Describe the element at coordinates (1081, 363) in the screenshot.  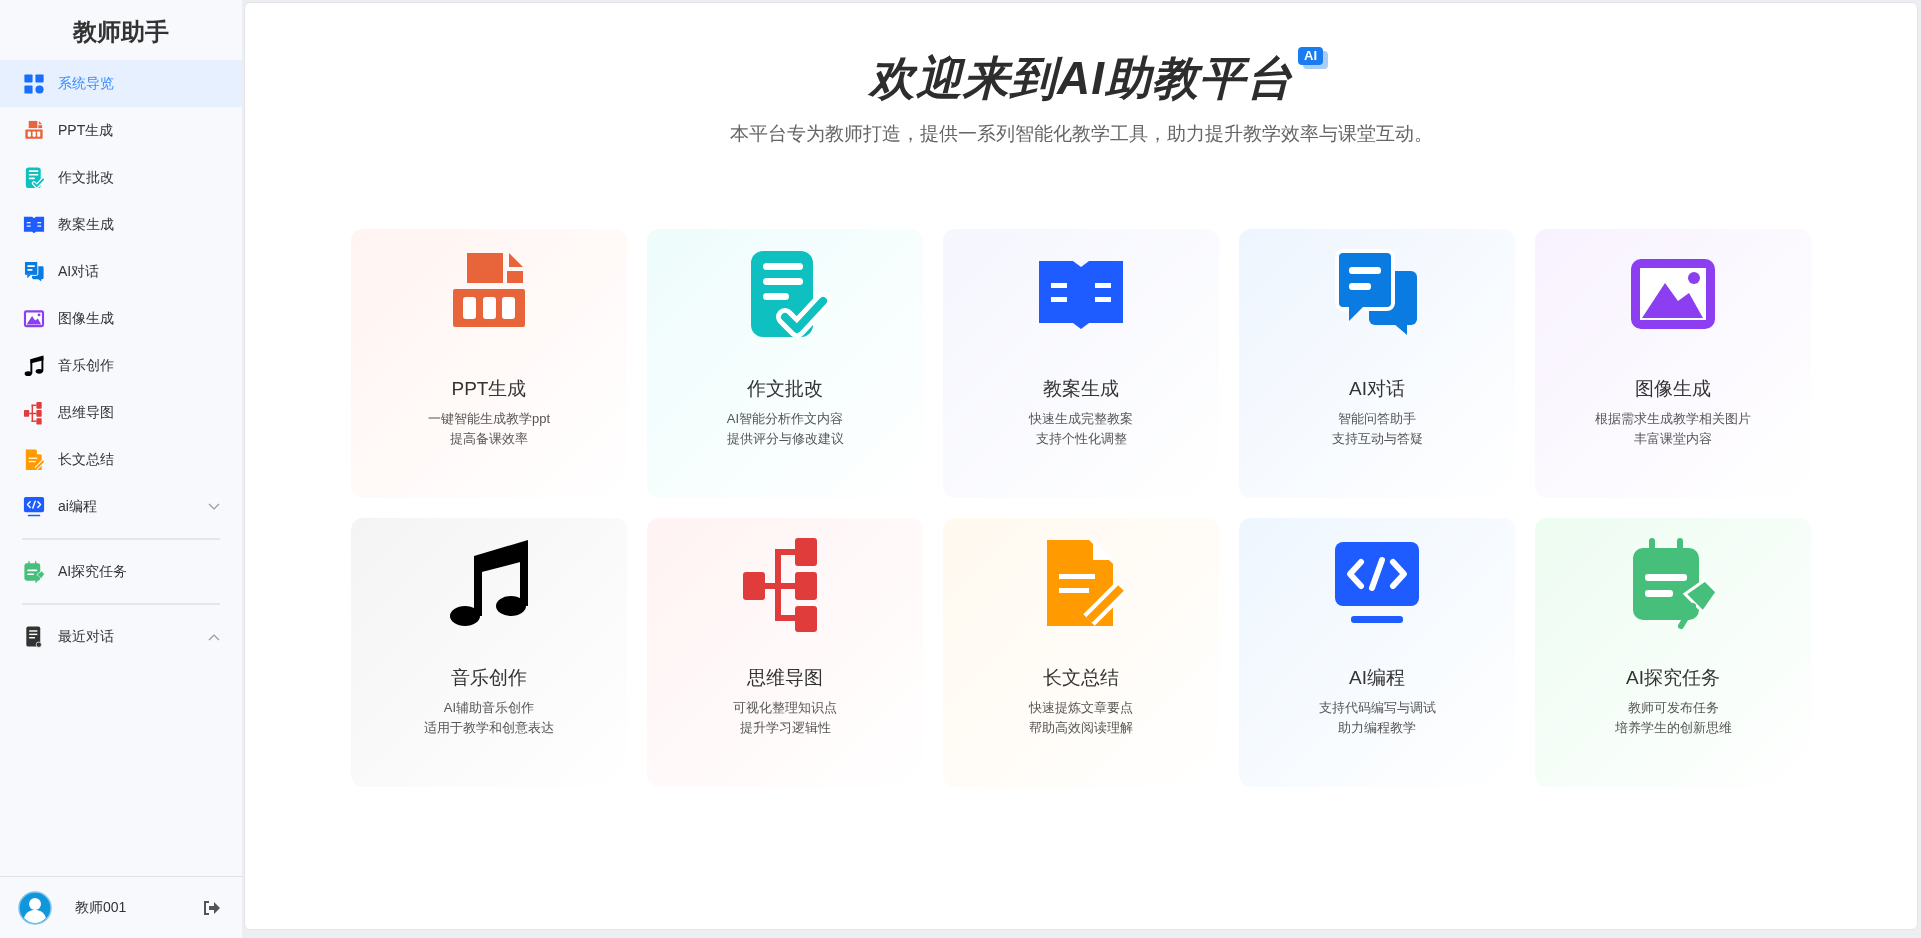
I see `tool-card: 教案生成 快速生成完整教案 支持个性化调整` at that location.